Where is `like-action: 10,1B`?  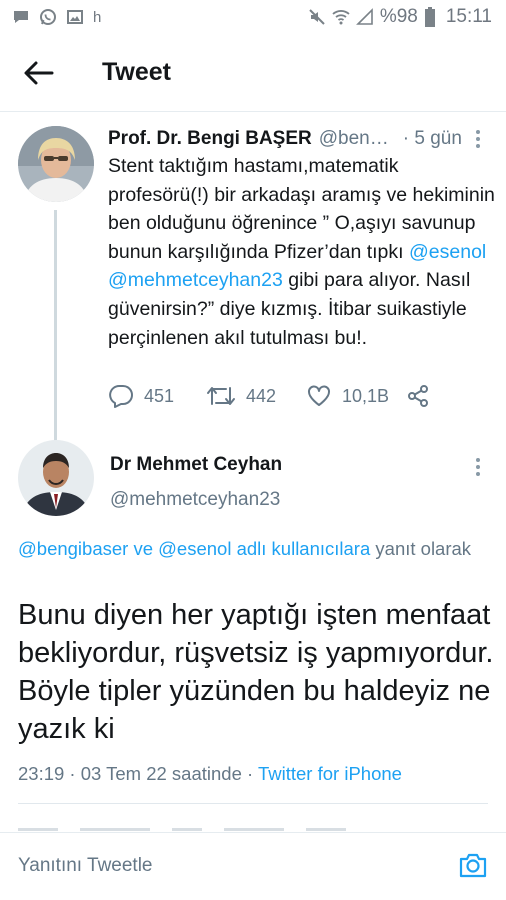 like-action: 10,1B is located at coordinates (347, 396).